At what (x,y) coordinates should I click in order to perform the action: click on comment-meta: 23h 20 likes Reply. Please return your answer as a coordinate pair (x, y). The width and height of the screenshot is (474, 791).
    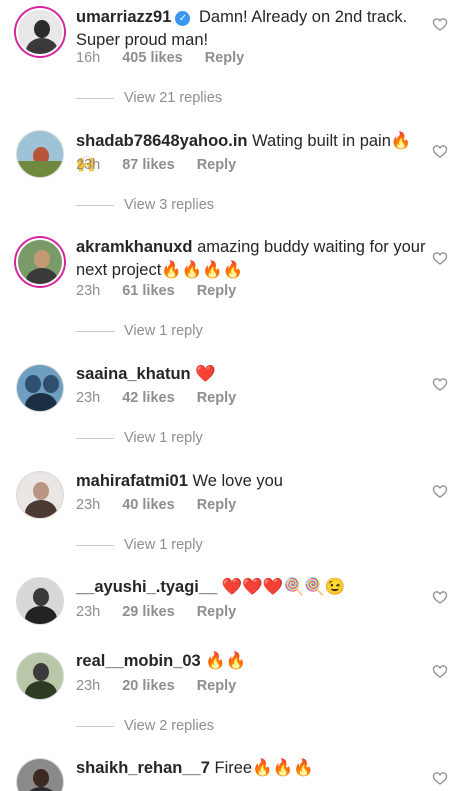
    Looking at the image, I should click on (165, 686).